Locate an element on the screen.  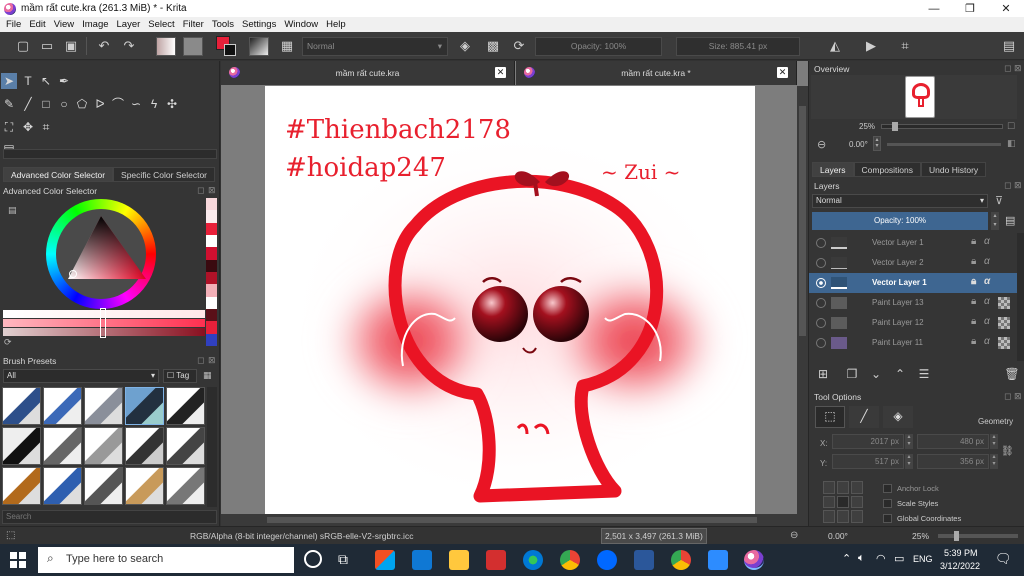
slider-handle is located at coordinates (103, 323).